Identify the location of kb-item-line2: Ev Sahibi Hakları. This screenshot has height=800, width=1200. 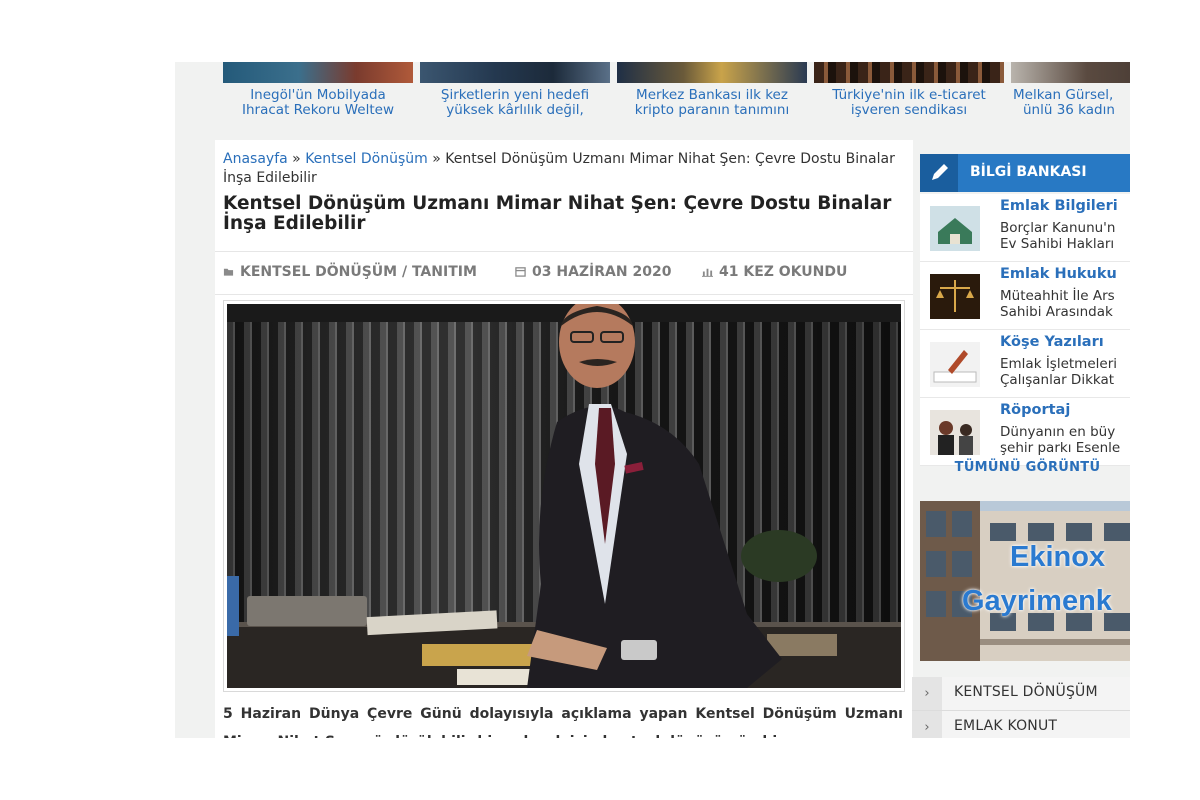
(1057, 244).